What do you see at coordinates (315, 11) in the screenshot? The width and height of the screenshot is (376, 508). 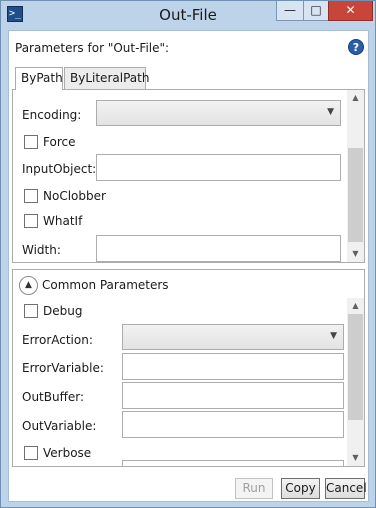 I see `maximize-button: □` at bounding box center [315, 11].